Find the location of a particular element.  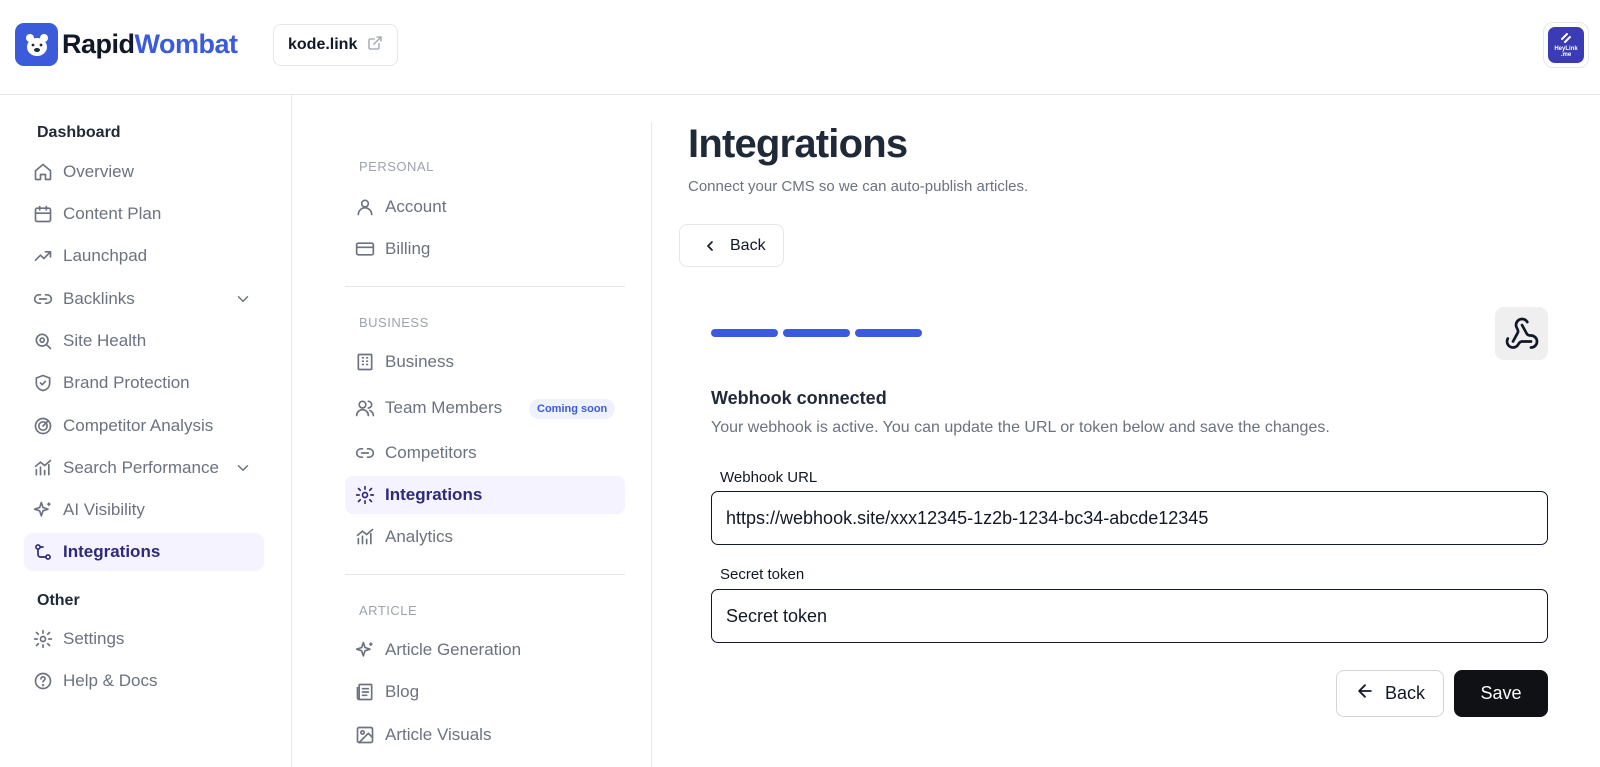

app-logo: RapidWombat is located at coordinates (126, 44).